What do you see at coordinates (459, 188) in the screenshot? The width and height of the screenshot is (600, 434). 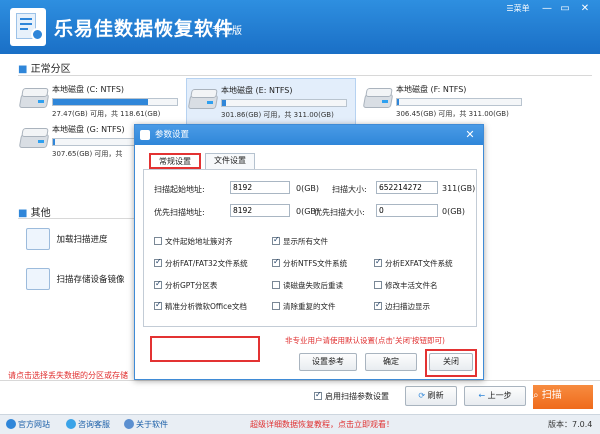 I see `scan-size-unit: 311(GB)` at bounding box center [459, 188].